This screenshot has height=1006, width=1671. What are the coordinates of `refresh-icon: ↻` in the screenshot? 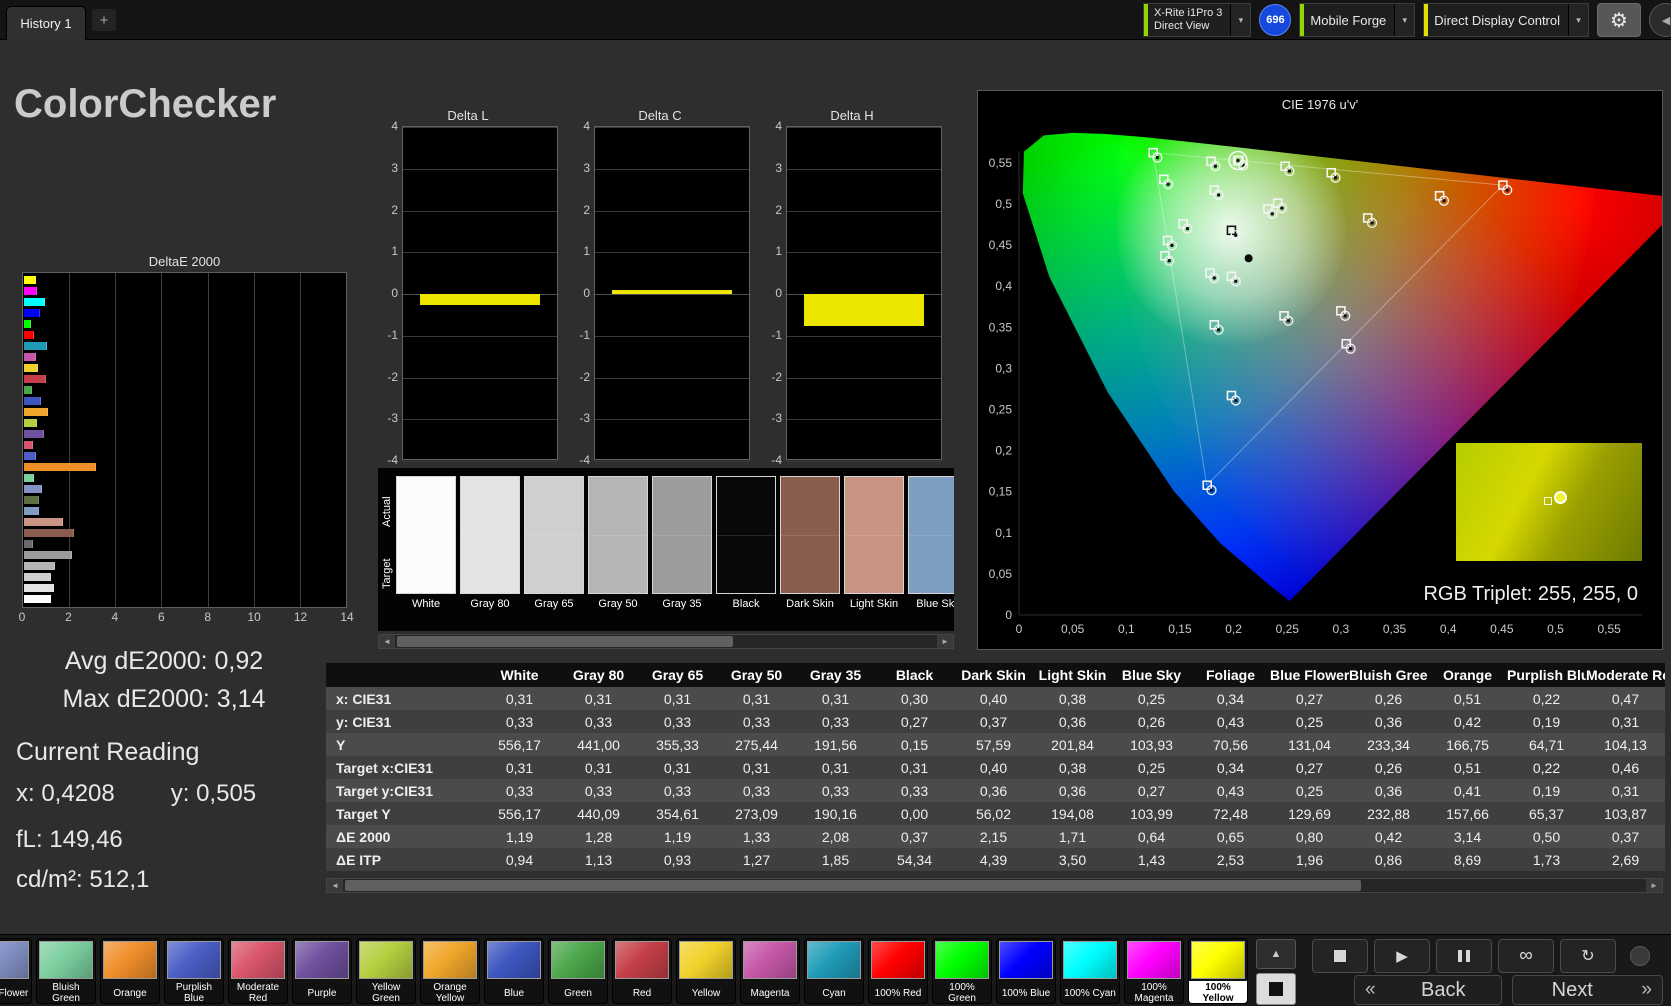 It's located at (1588, 956).